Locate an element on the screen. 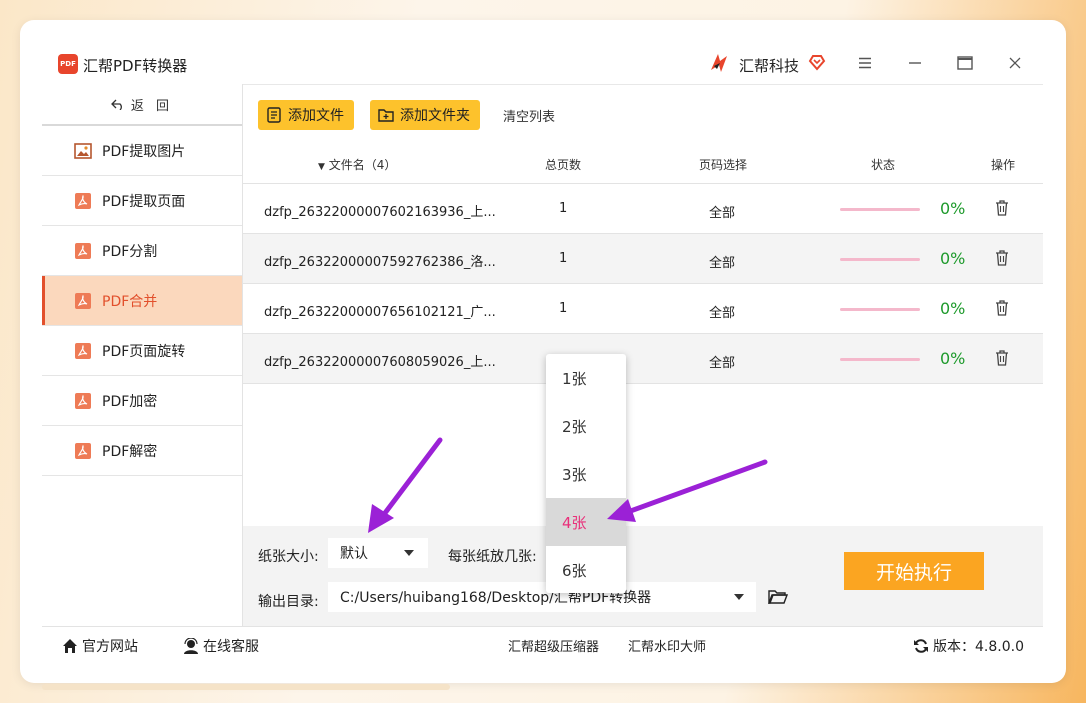 Image resolution: width=1086 pixels, height=703 pixels. add-file-label: 添加文件 is located at coordinates (316, 116).